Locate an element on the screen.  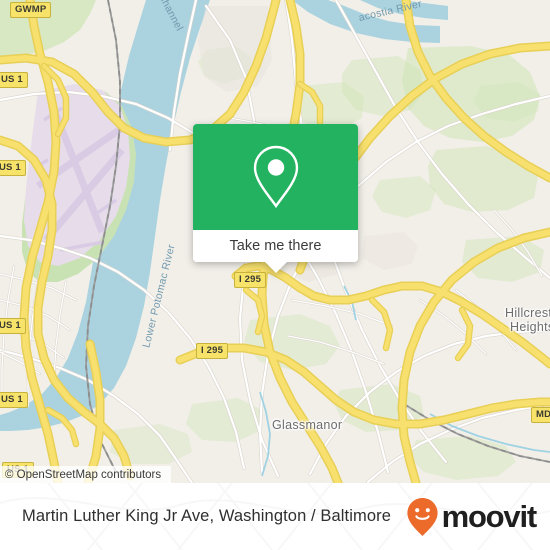
moovit-brand: moovit is located at coordinates (472, 517).